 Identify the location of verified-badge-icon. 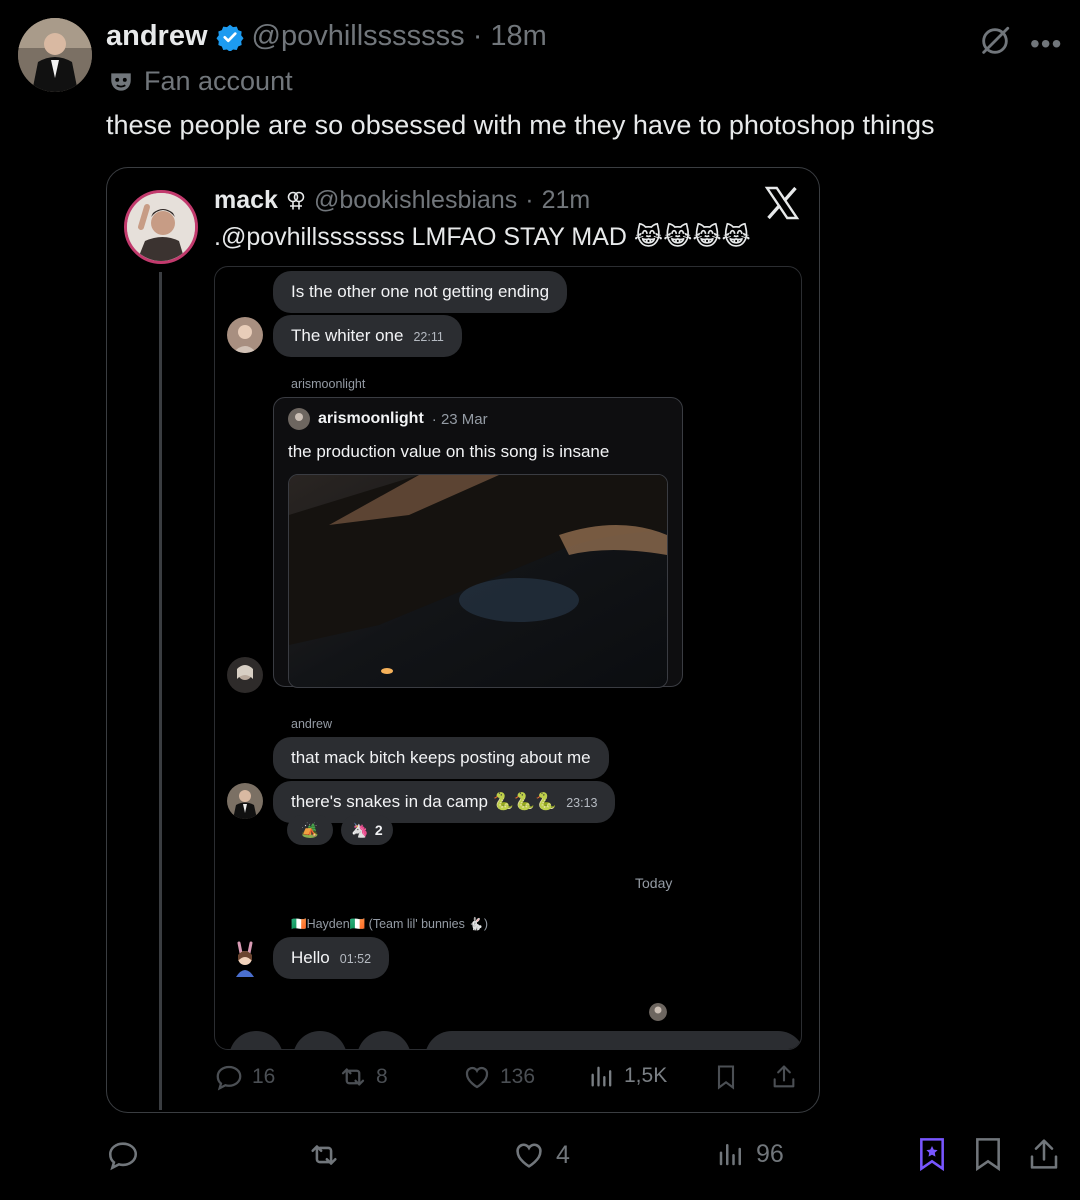
(229, 37).